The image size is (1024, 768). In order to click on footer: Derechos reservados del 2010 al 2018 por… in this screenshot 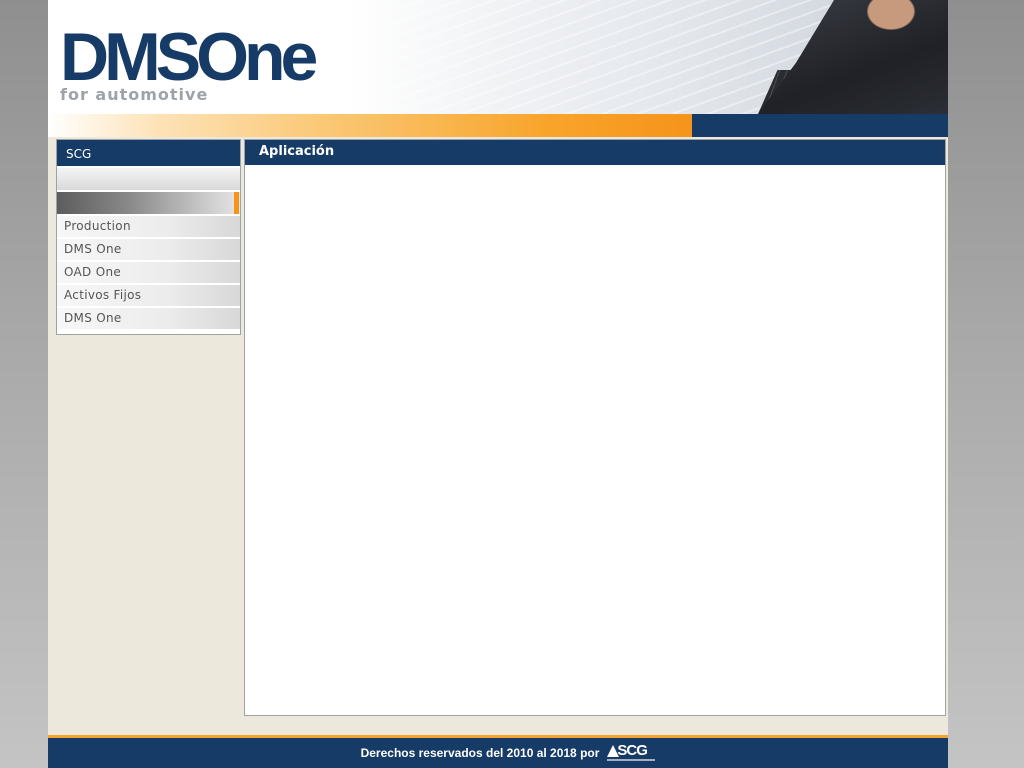, I will do `click(498, 753)`.